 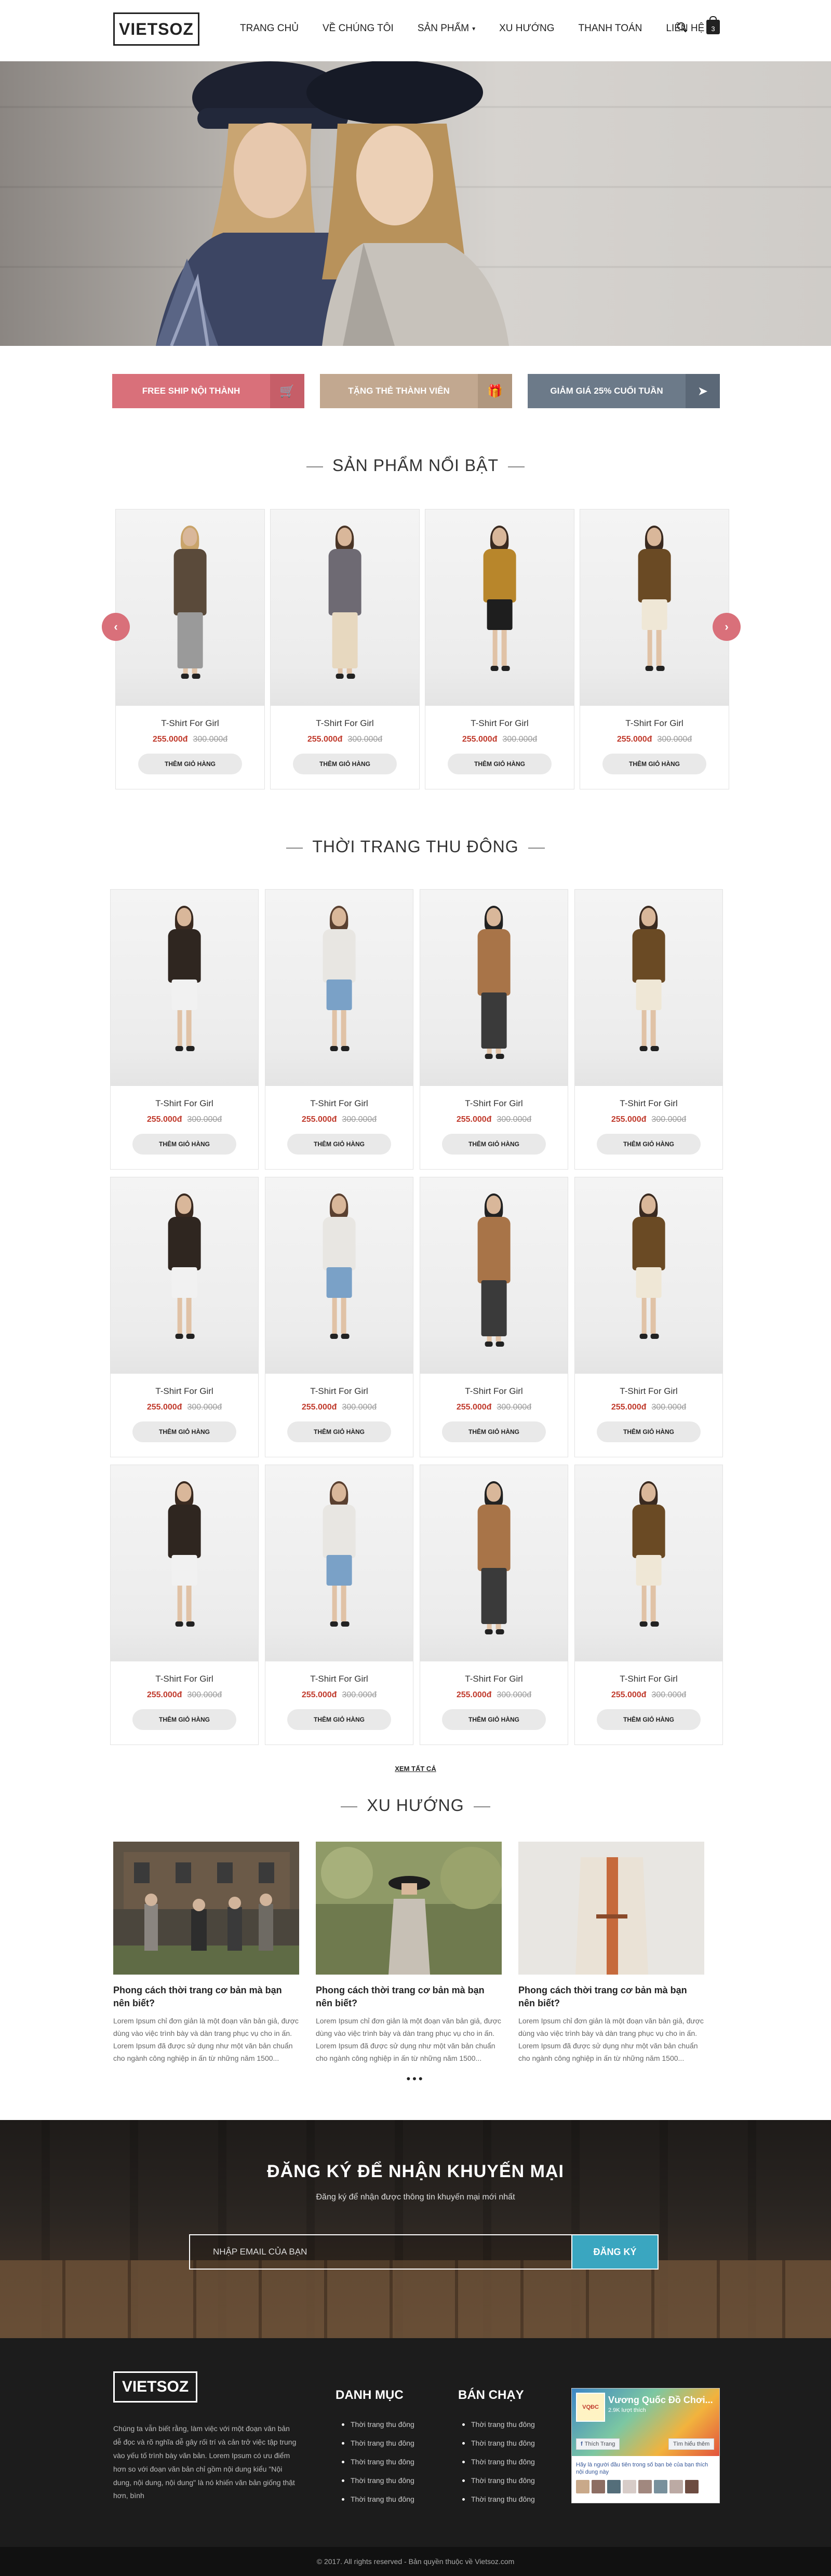 I want to click on facebook-page-avatar: VQĐC, so click(x=590, y=2408).